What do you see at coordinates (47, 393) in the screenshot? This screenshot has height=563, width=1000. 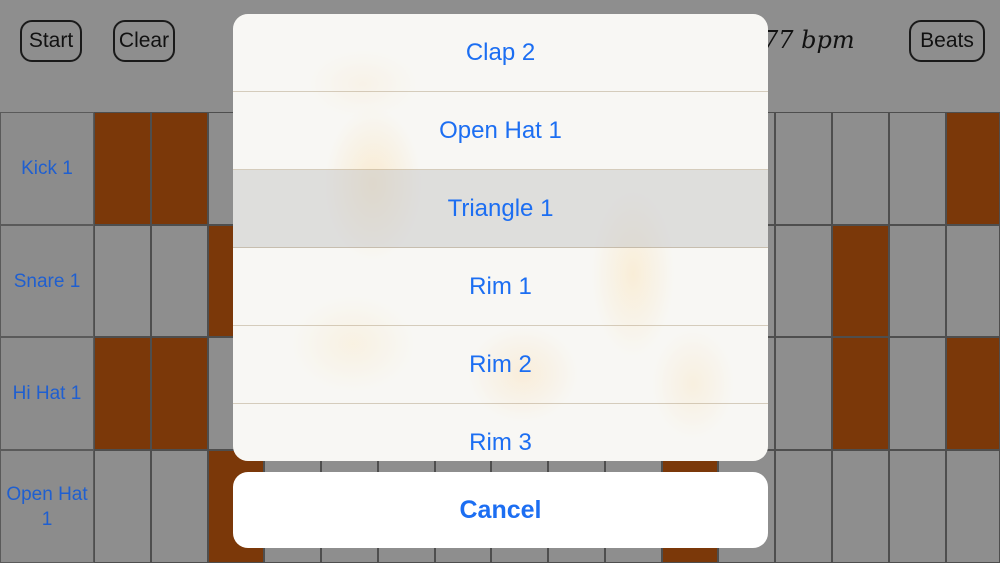 I see `track-label: Hi Hat 1` at bounding box center [47, 393].